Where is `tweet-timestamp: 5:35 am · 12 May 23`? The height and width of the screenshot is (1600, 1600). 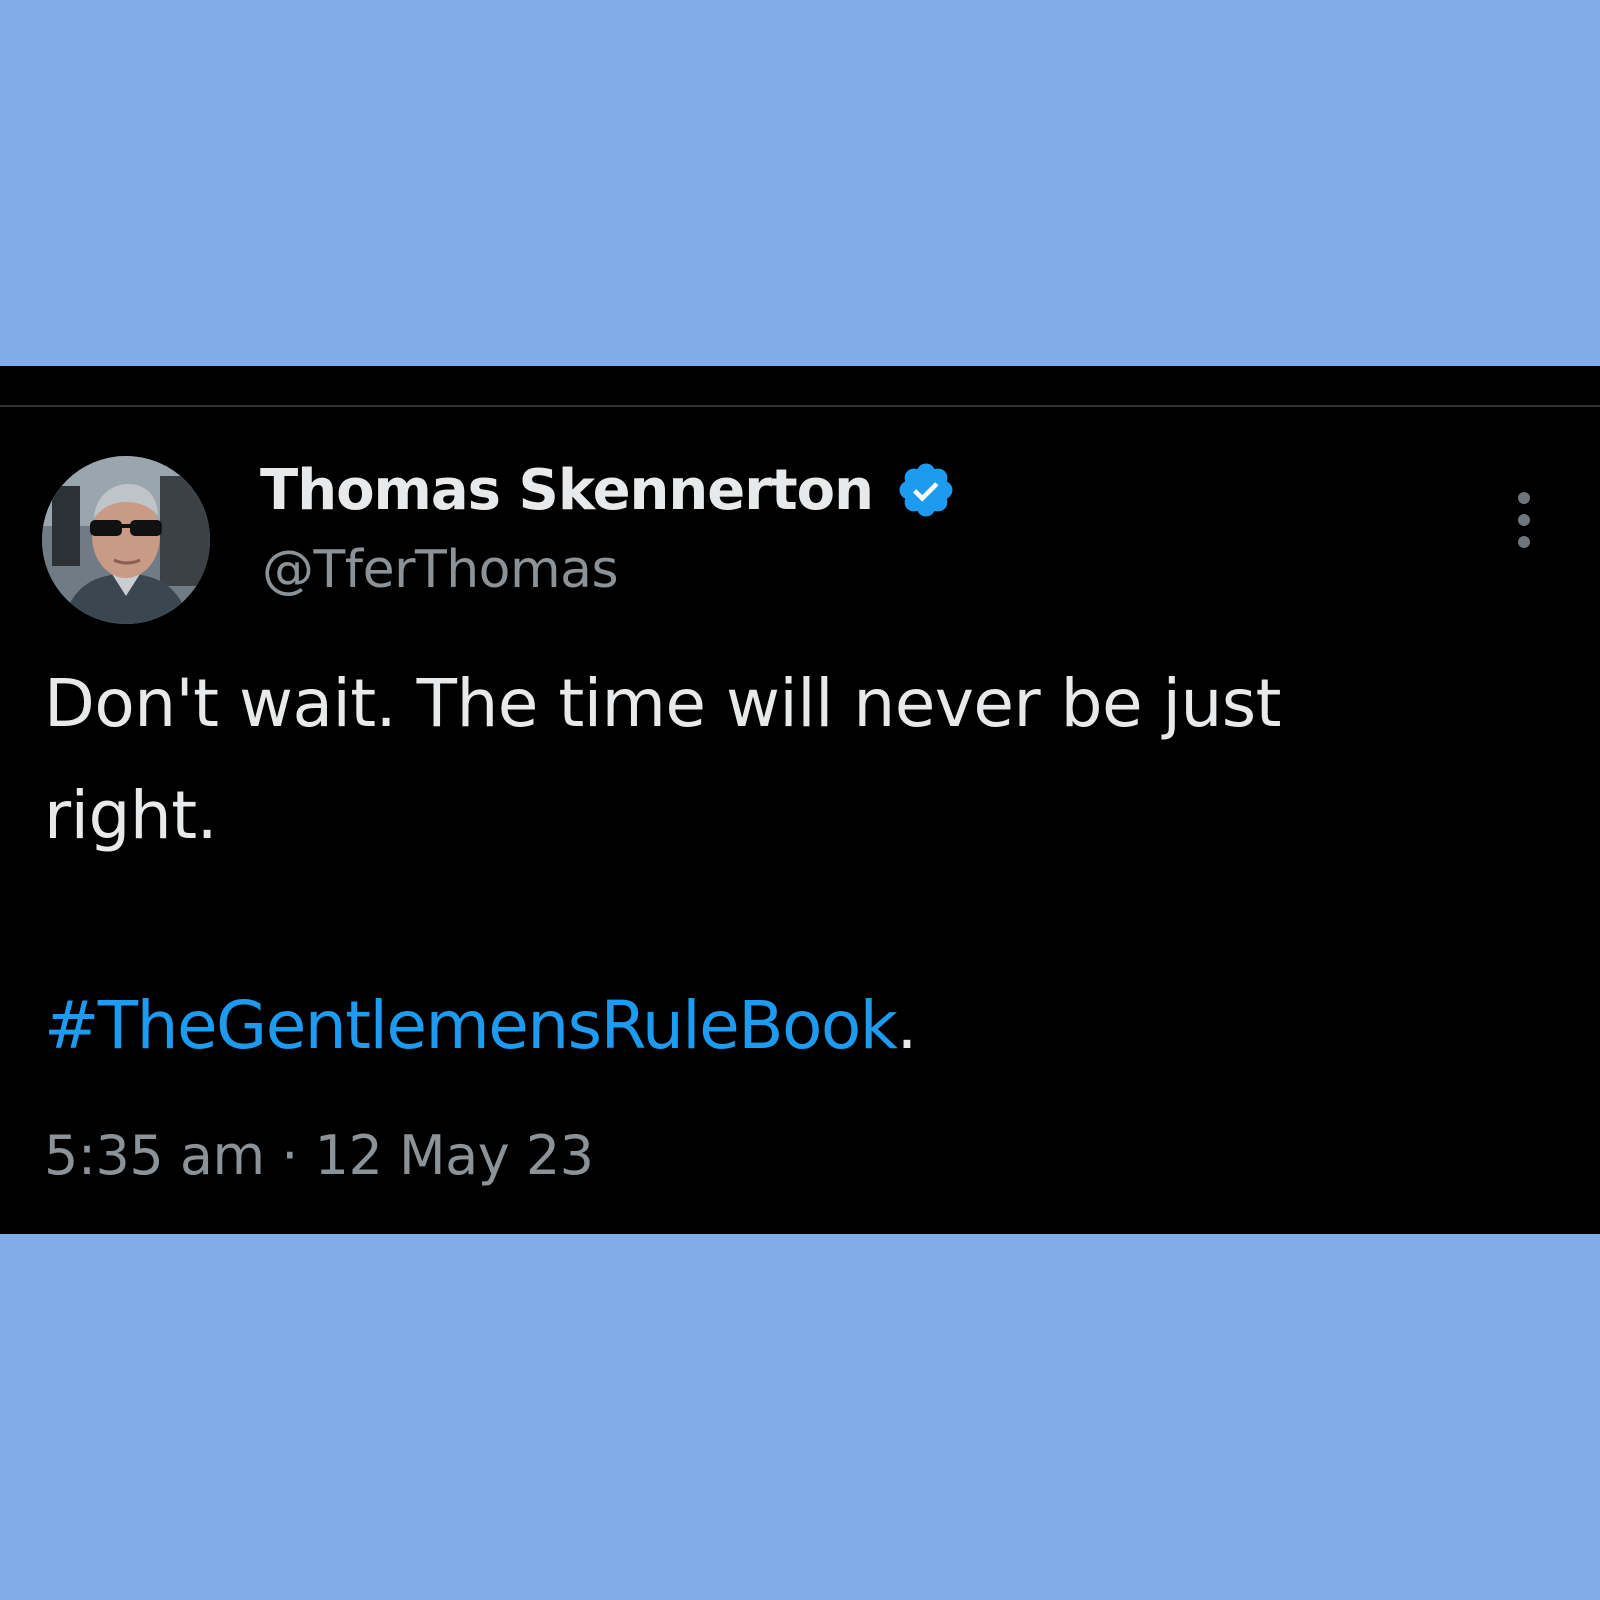
tweet-timestamp: 5:35 am · 12 May 23 is located at coordinates (319, 1155).